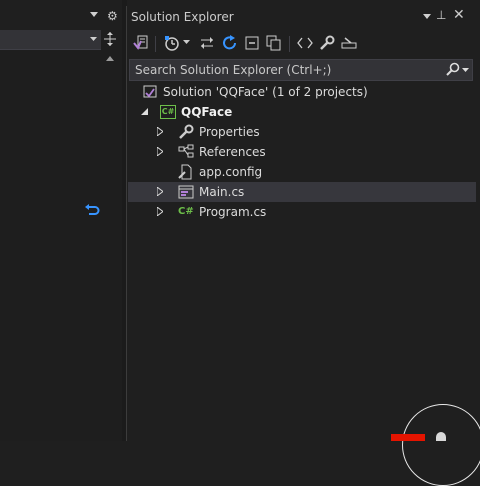  What do you see at coordinates (150, 91) in the screenshot?
I see `solution-icon` at bounding box center [150, 91].